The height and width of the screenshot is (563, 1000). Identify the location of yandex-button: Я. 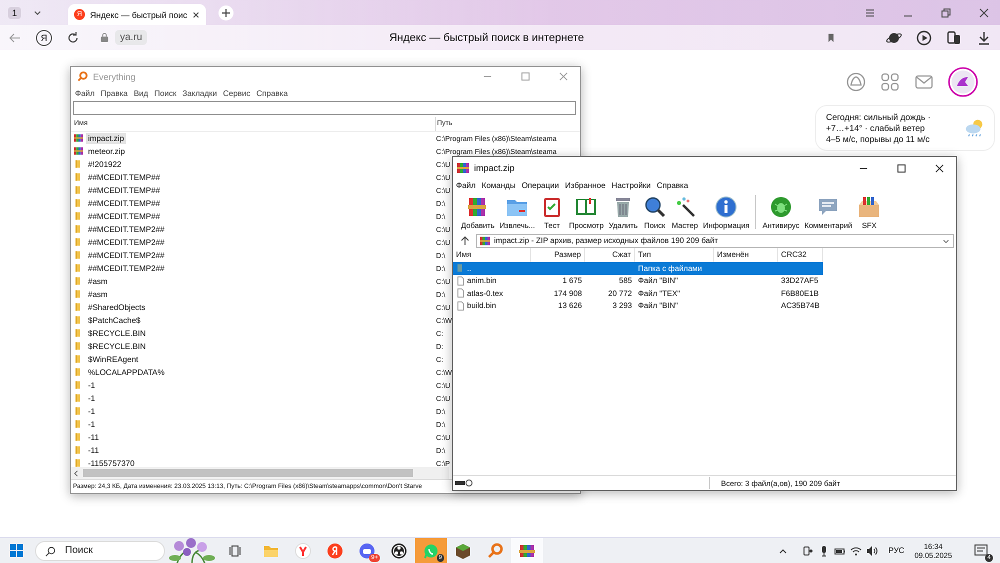
(44, 38).